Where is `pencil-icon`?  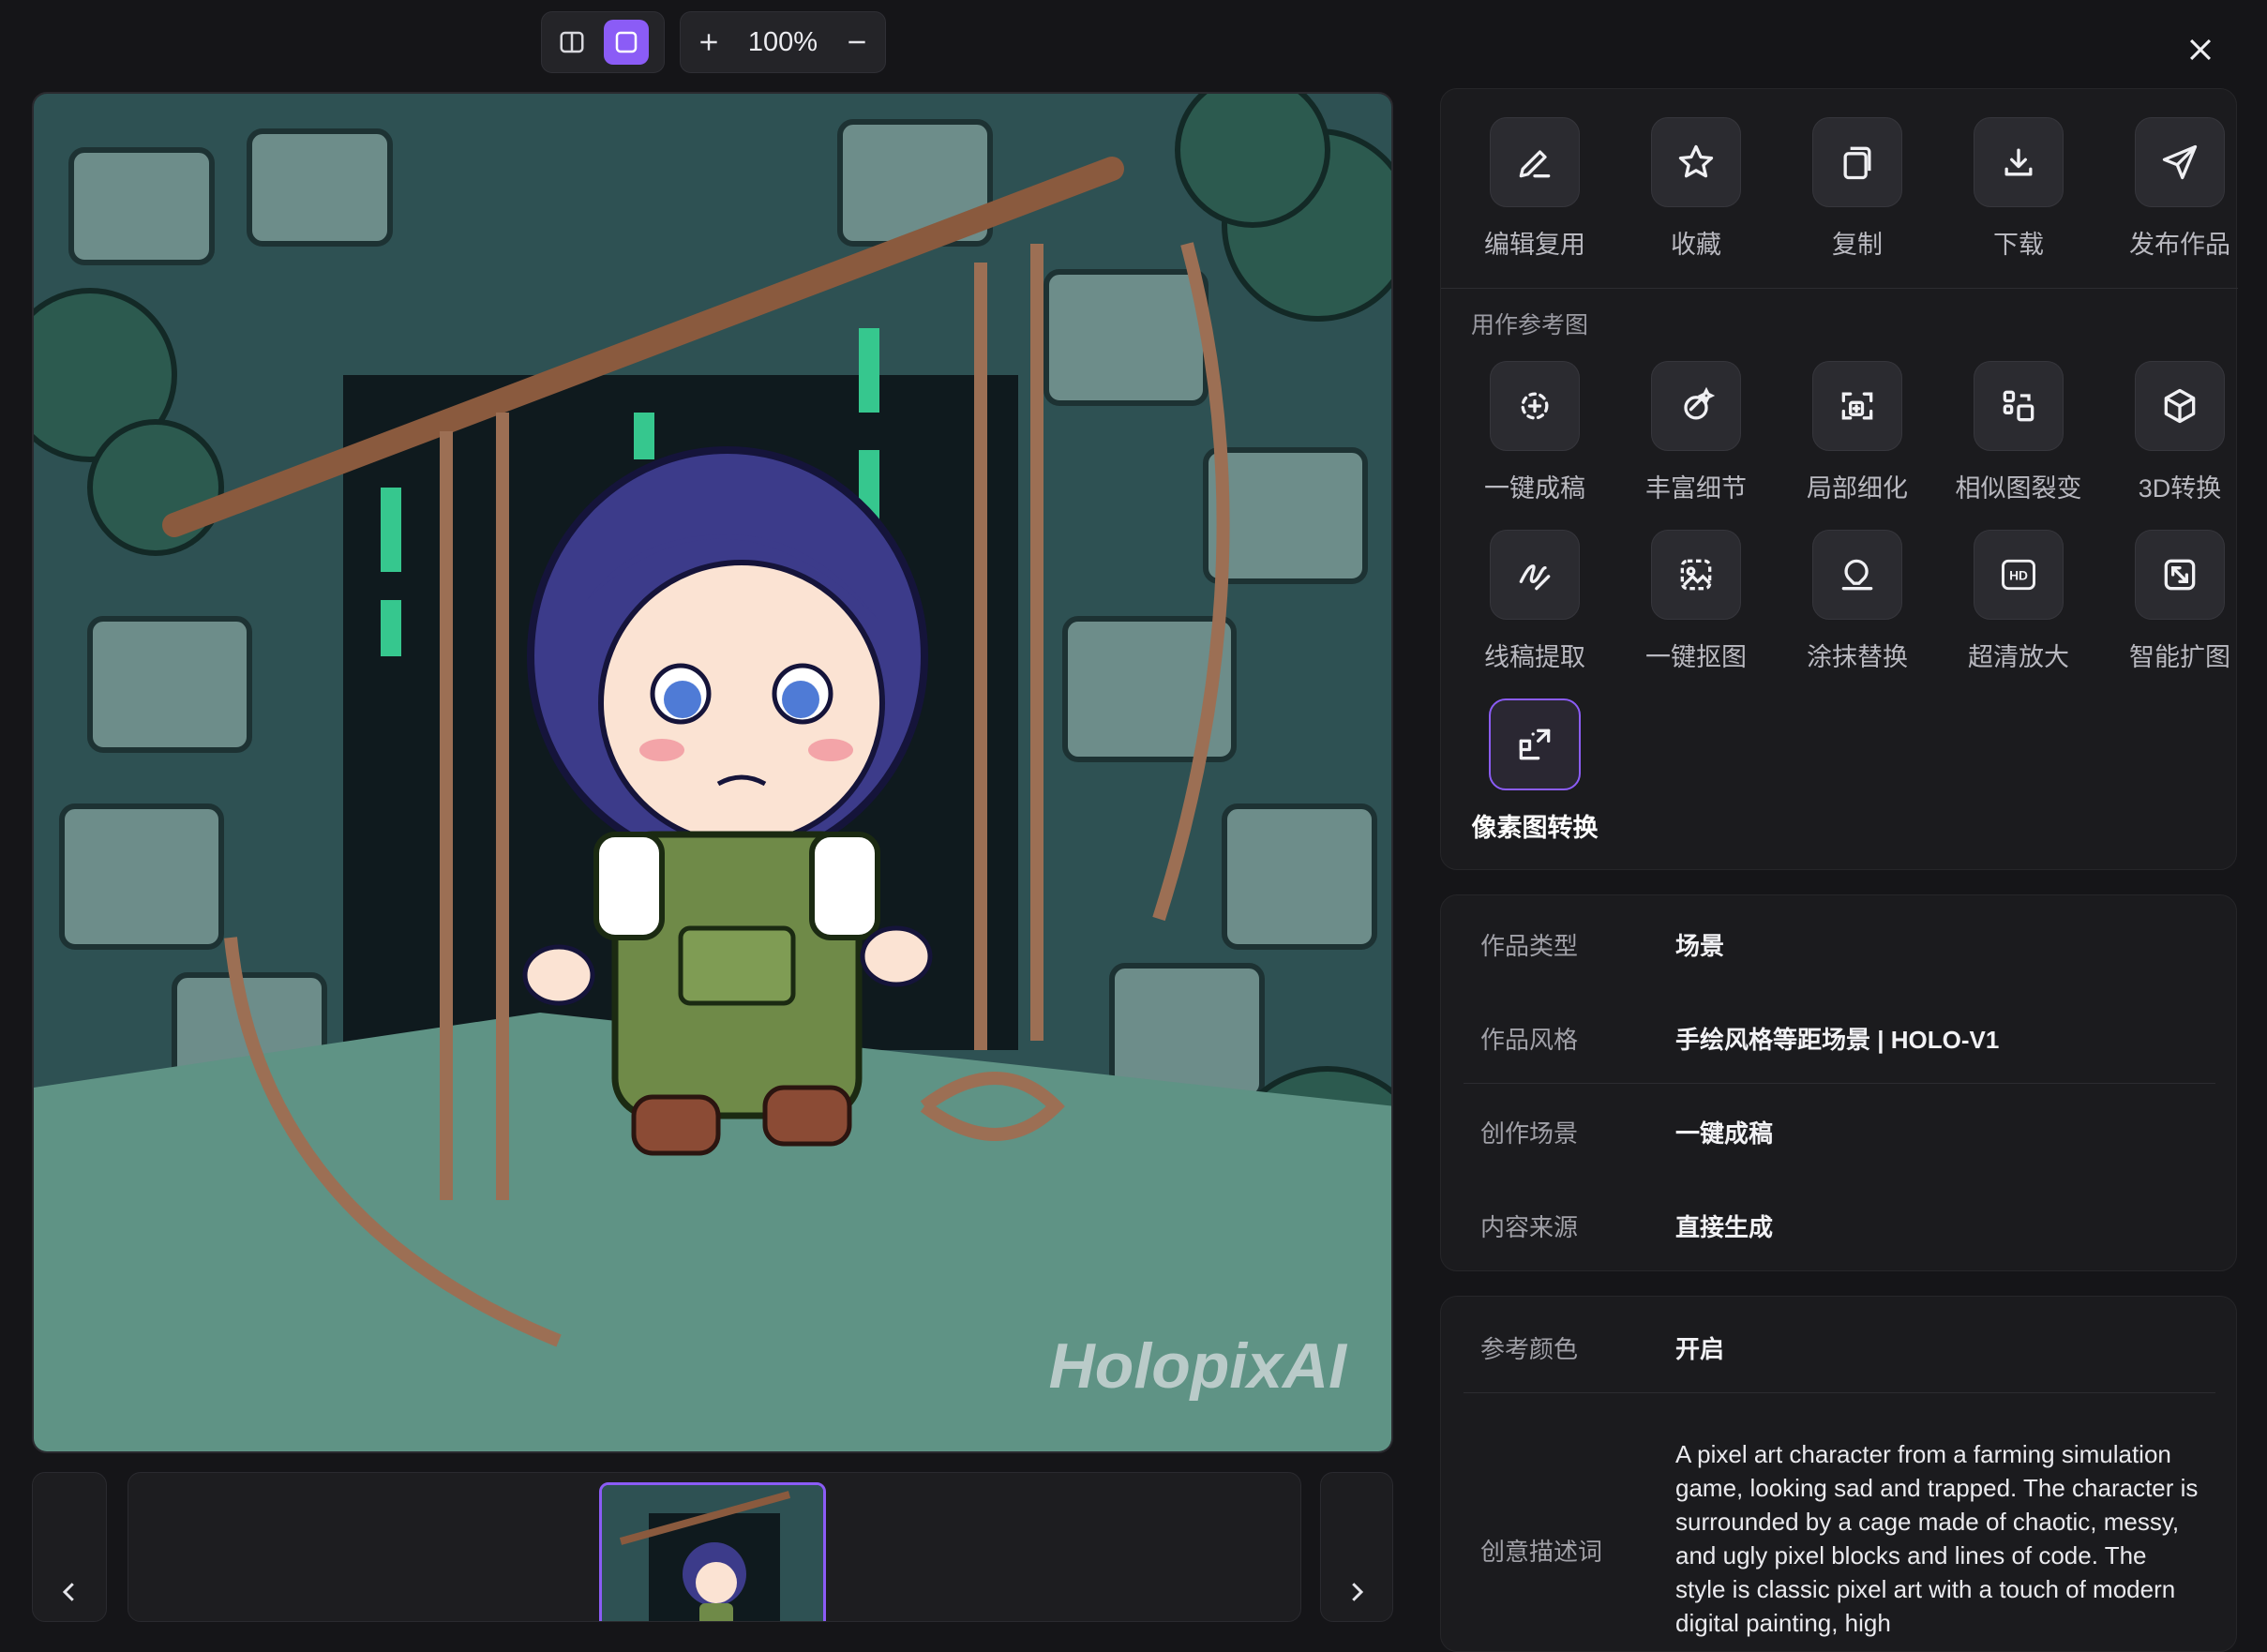
pencil-icon is located at coordinates (1535, 164).